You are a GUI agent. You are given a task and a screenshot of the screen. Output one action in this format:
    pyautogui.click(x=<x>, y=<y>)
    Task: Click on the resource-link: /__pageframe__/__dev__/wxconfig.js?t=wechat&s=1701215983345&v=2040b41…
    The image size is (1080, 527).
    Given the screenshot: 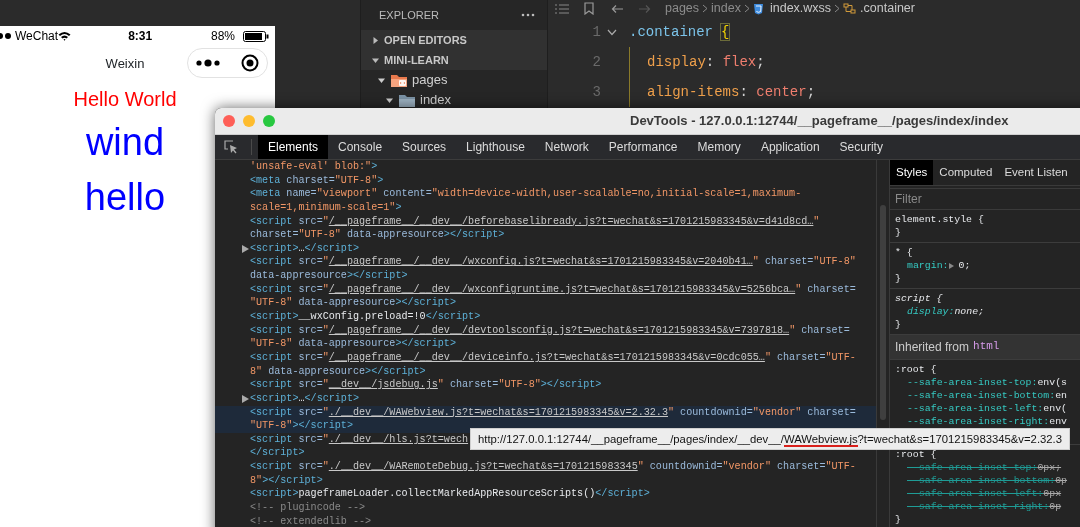 What is the action you would take?
    pyautogui.click(x=540, y=262)
    